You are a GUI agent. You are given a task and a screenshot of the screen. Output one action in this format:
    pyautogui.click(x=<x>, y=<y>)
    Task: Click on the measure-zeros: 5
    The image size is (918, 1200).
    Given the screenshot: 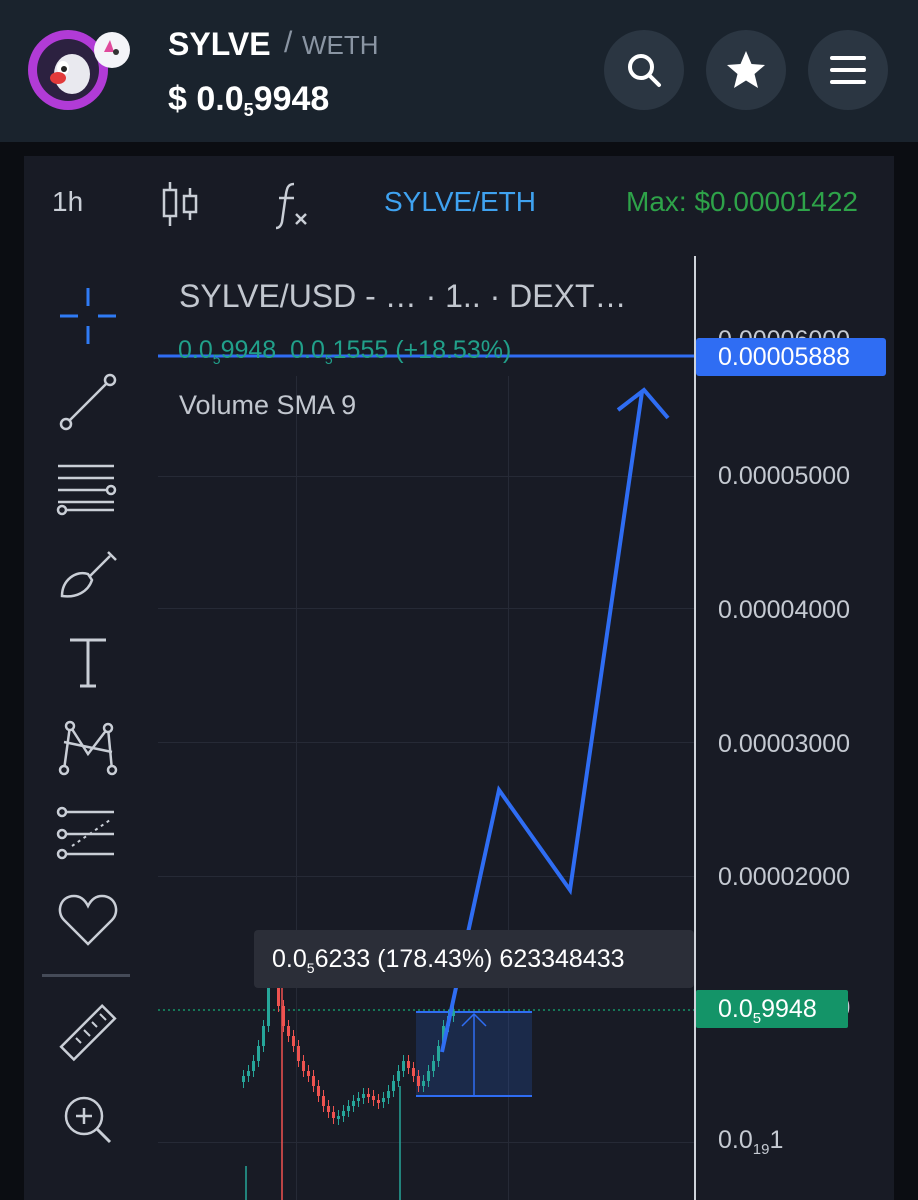 What is the action you would take?
    pyautogui.click(x=310, y=968)
    